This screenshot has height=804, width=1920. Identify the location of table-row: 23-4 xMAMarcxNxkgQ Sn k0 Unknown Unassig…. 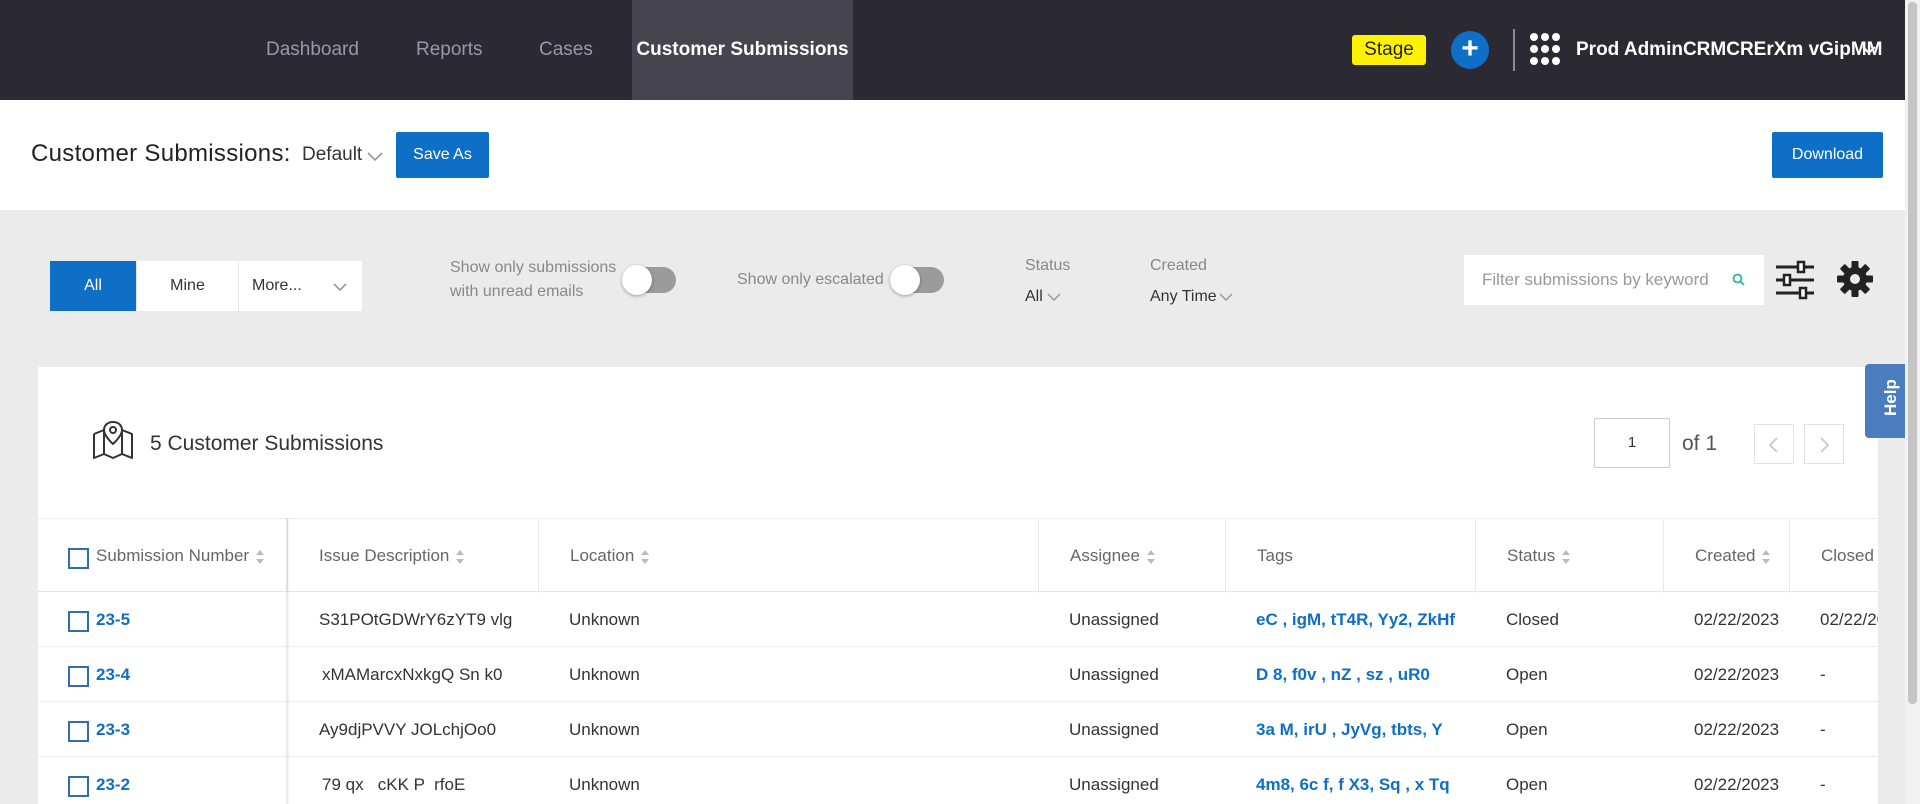
(958, 674).